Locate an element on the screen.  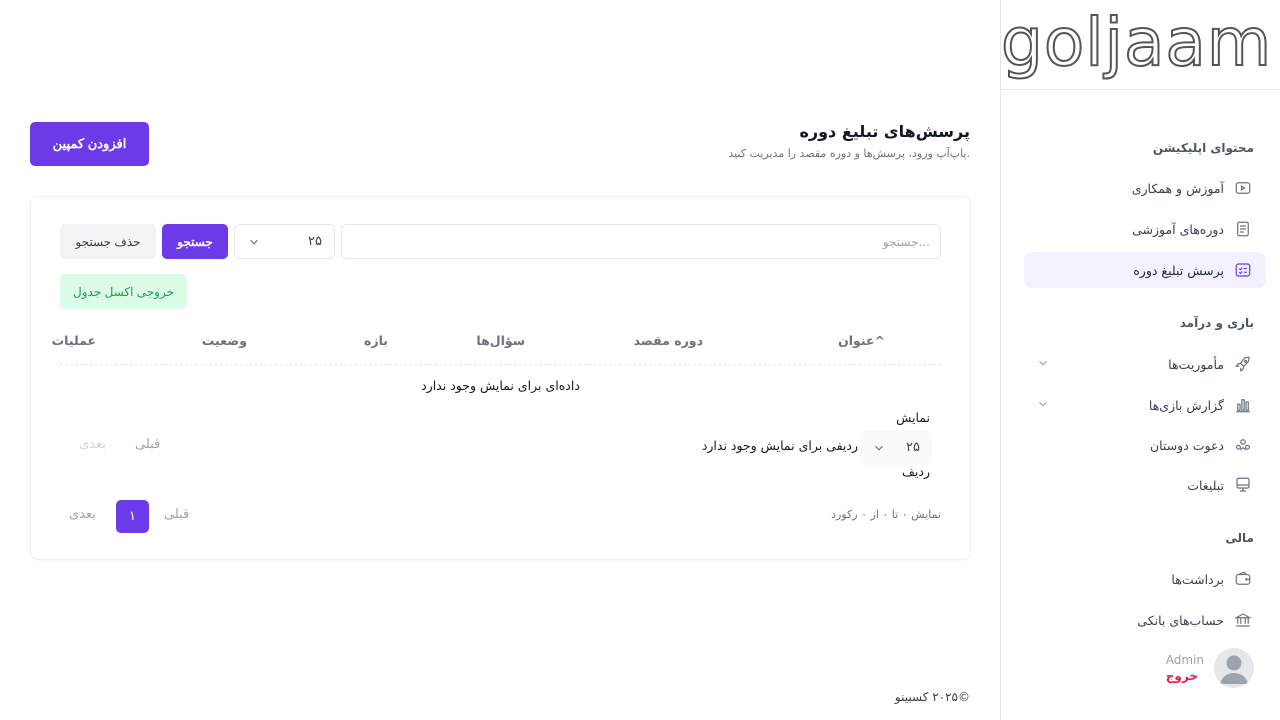
screen-icon is located at coordinates (1243, 485).